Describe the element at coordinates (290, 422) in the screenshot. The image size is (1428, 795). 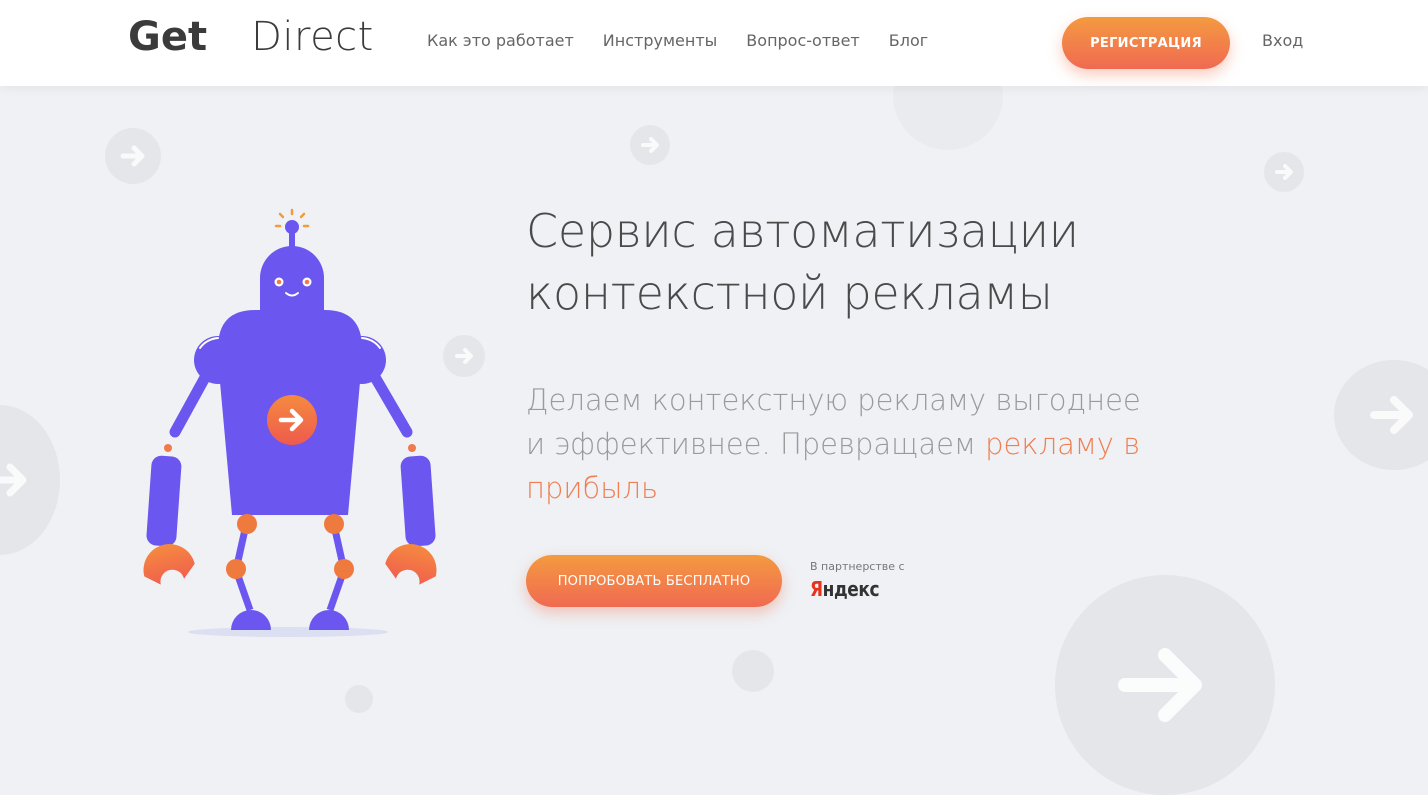
I see `robot-mascot-icon` at that location.